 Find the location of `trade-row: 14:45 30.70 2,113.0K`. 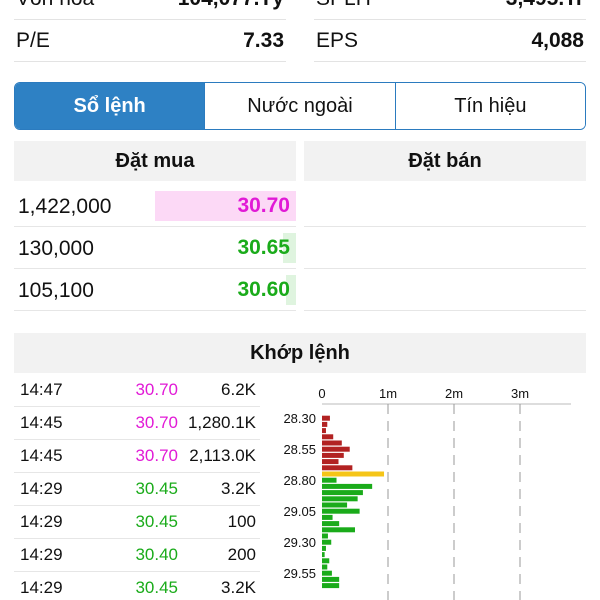

trade-row: 14:45 30.70 2,113.0K is located at coordinates (137, 456).